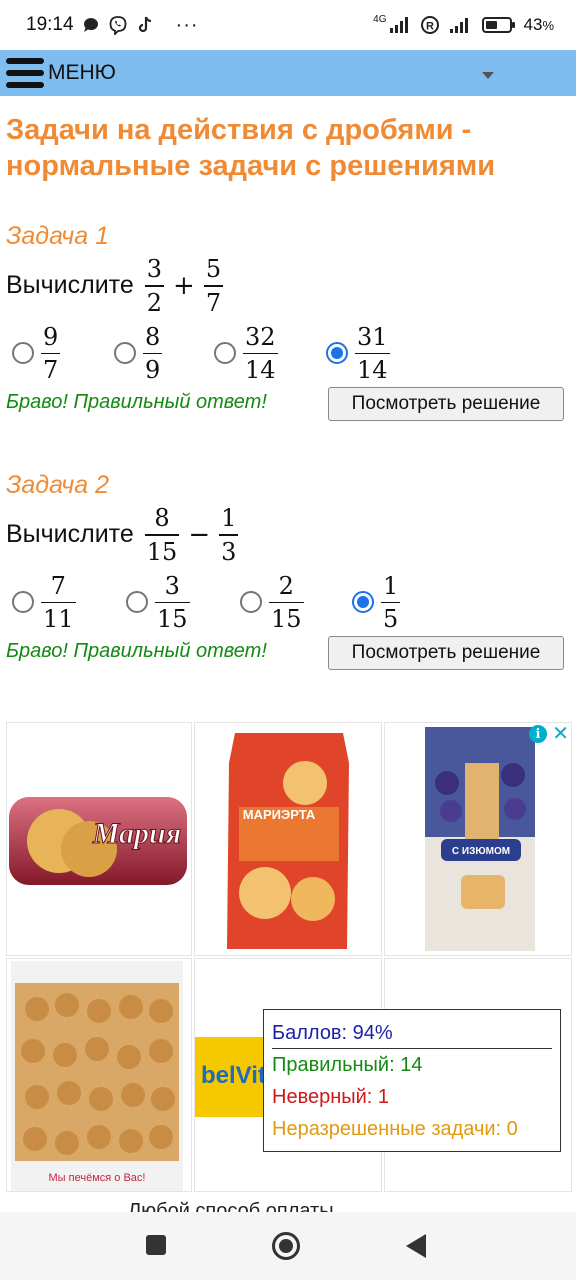 Image resolution: width=576 pixels, height=1280 pixels. I want to click on task-question: Вычислите 32 + 57, so click(288, 286).